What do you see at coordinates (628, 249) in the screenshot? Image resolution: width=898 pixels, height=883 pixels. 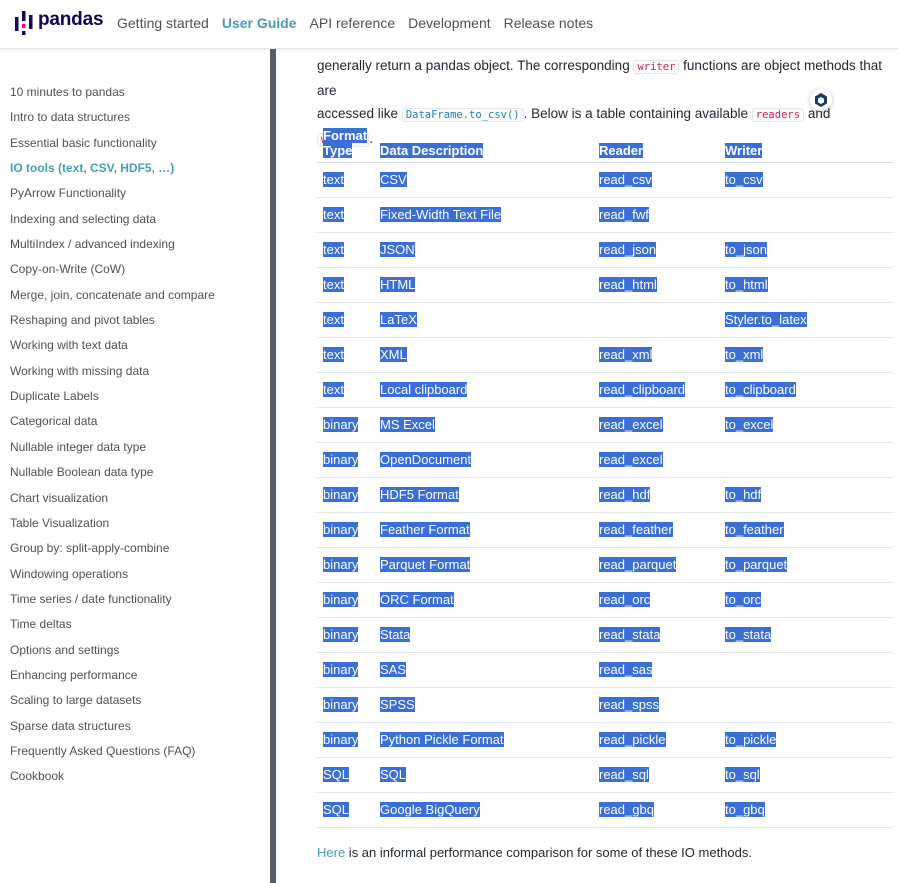 I see `cell-reader: read_json` at bounding box center [628, 249].